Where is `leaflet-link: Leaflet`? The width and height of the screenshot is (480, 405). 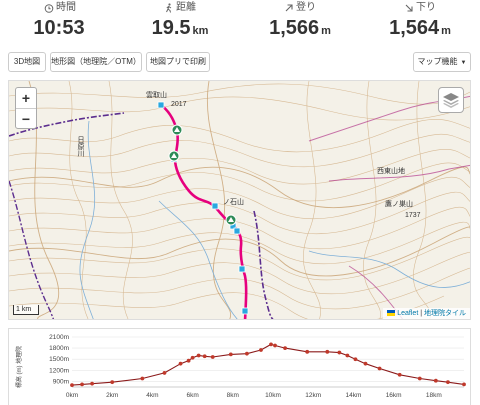
leaflet-link: Leaflet is located at coordinates (407, 313).